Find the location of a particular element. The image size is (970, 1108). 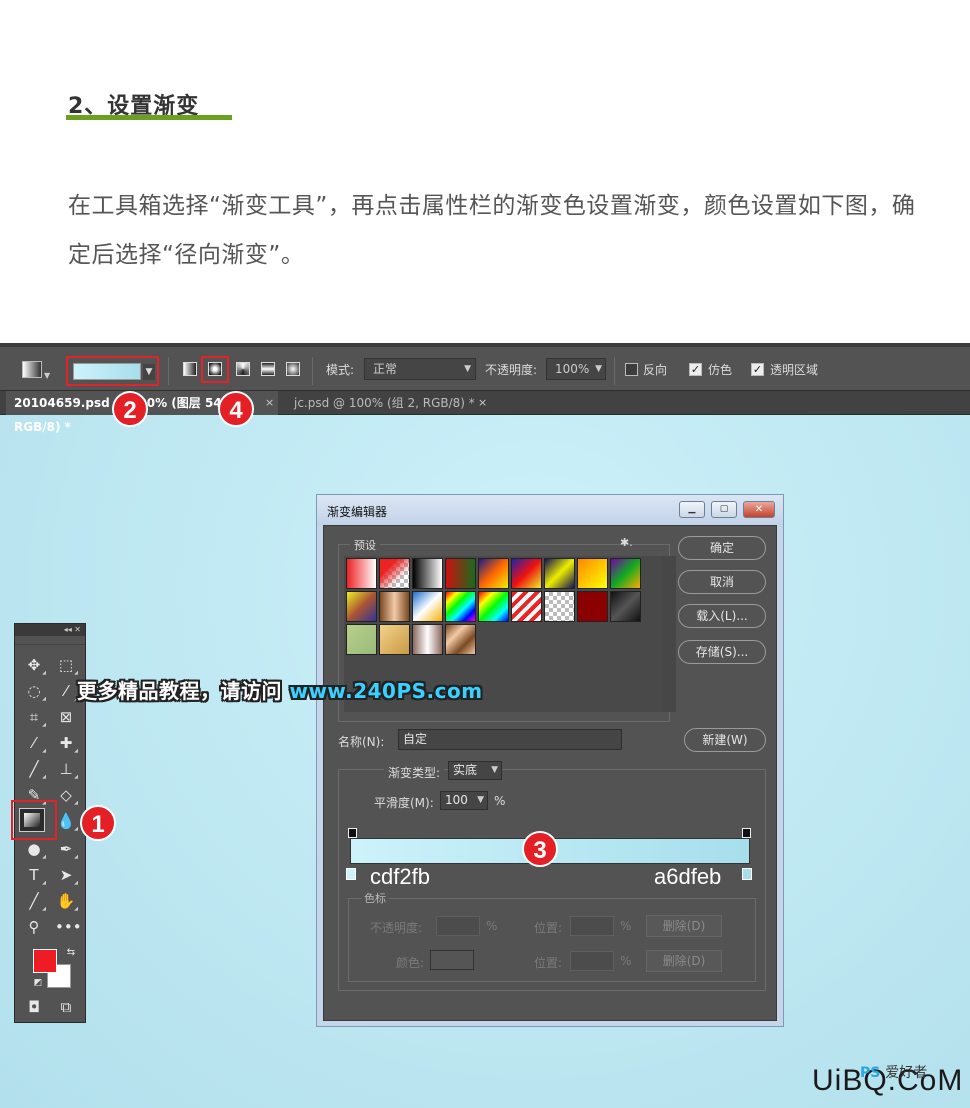

opacity-stop-left is located at coordinates (352, 833).